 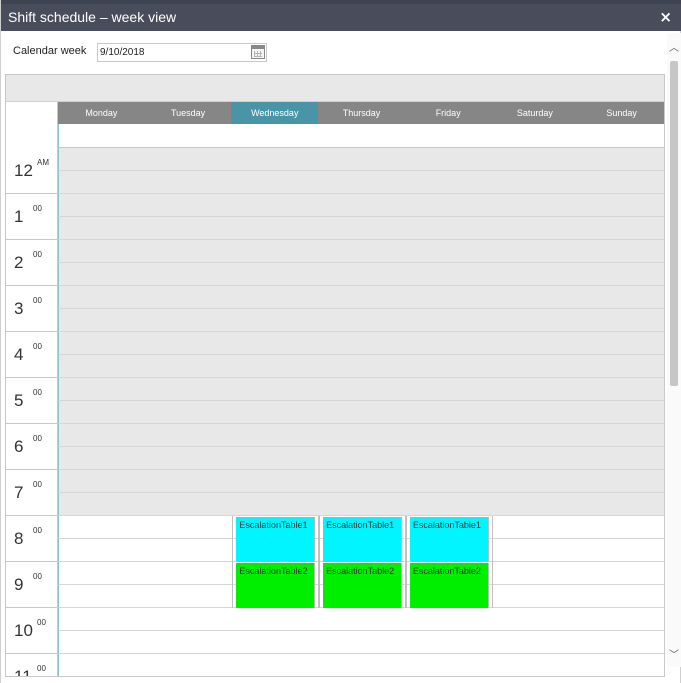 What do you see at coordinates (19, 308) in the screenshot?
I see `hour-number: 3` at bounding box center [19, 308].